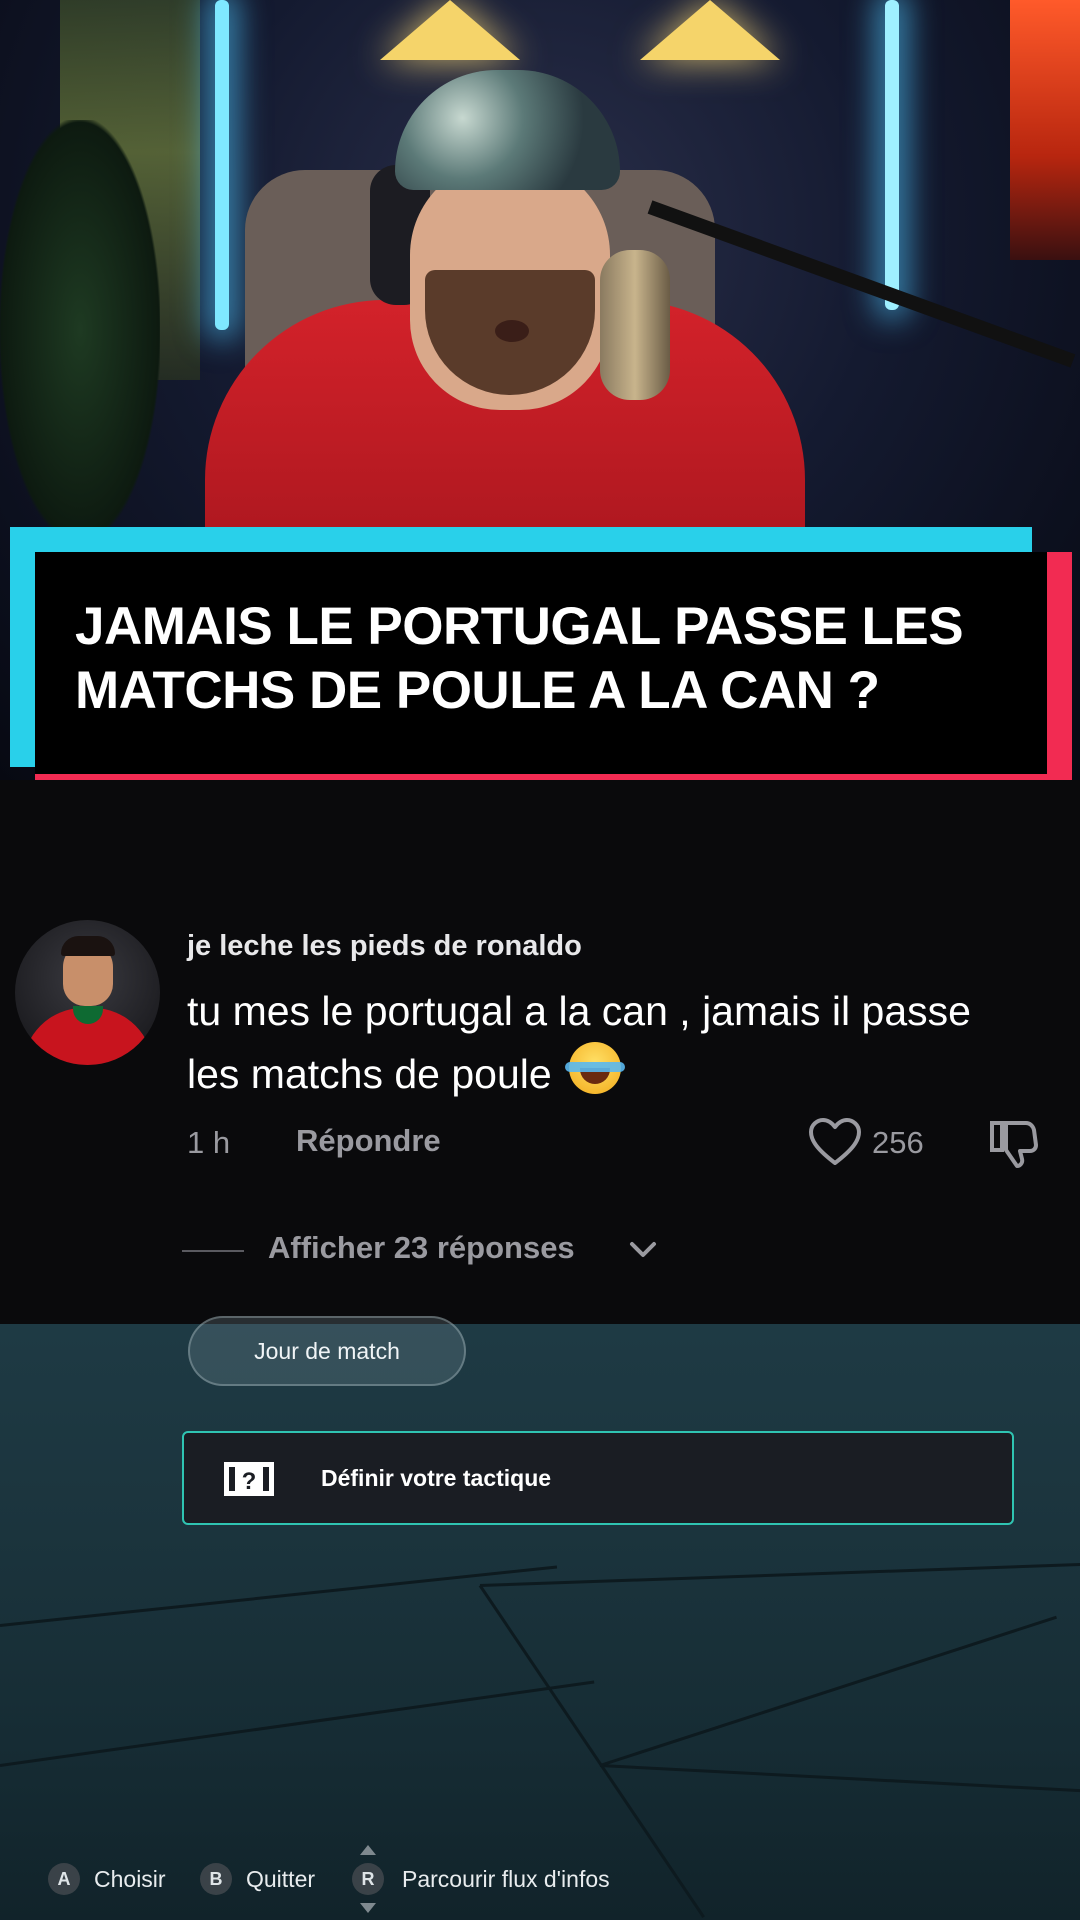 This screenshot has height=1920, width=1080. I want to click on match-day-label: Jour de match, so click(327, 1350).